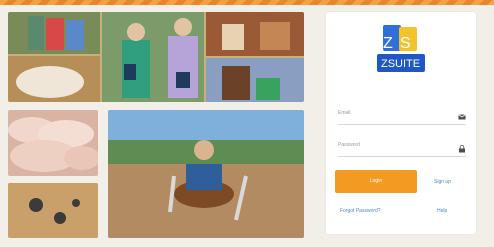 This screenshot has width=494, height=247. Describe the element at coordinates (360, 211) in the screenshot. I see `forgot-password-link: Forgot Password?` at that location.